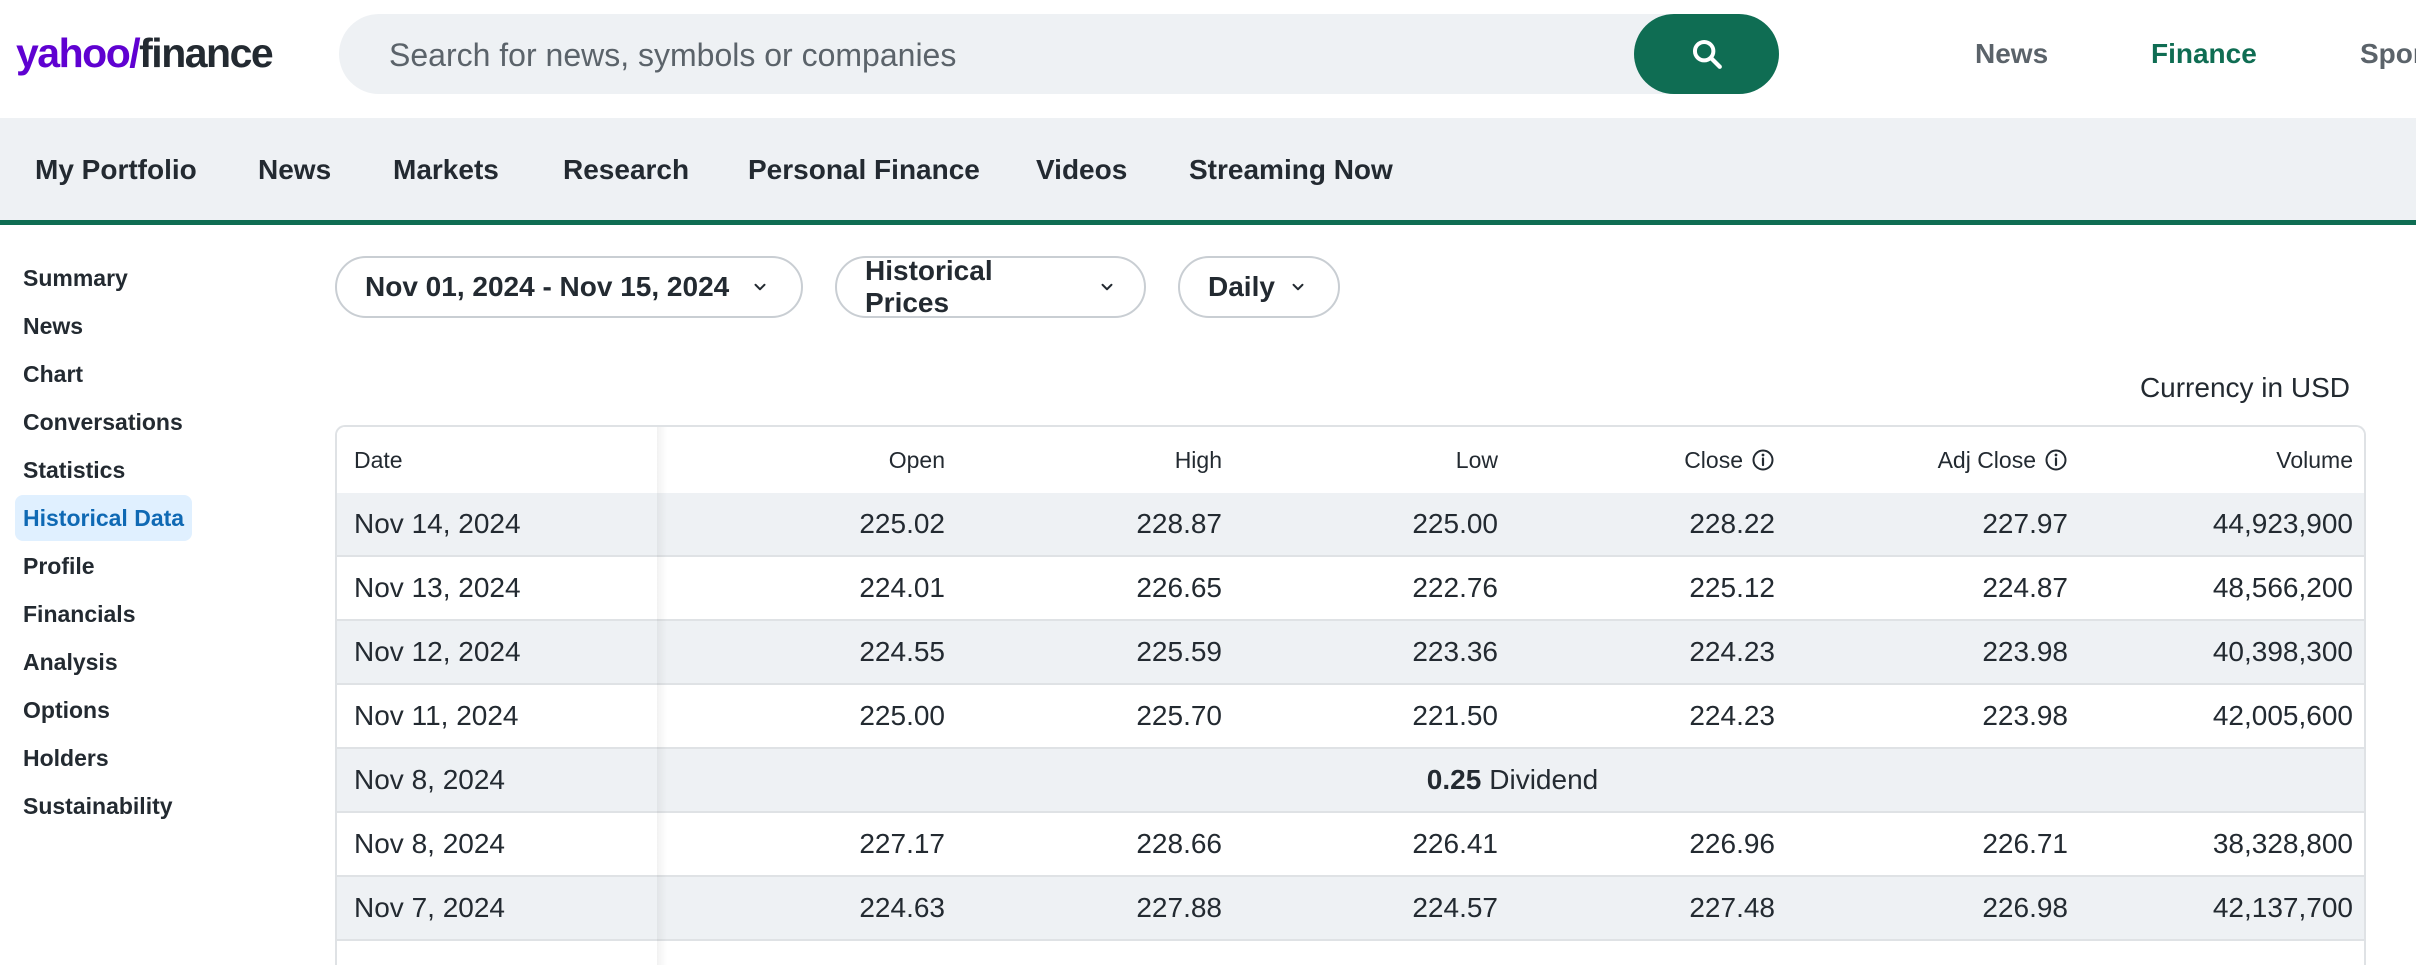 The height and width of the screenshot is (965, 2416). Describe the element at coordinates (2244, 387) in the screenshot. I see `currency-label: Currency in USD` at that location.